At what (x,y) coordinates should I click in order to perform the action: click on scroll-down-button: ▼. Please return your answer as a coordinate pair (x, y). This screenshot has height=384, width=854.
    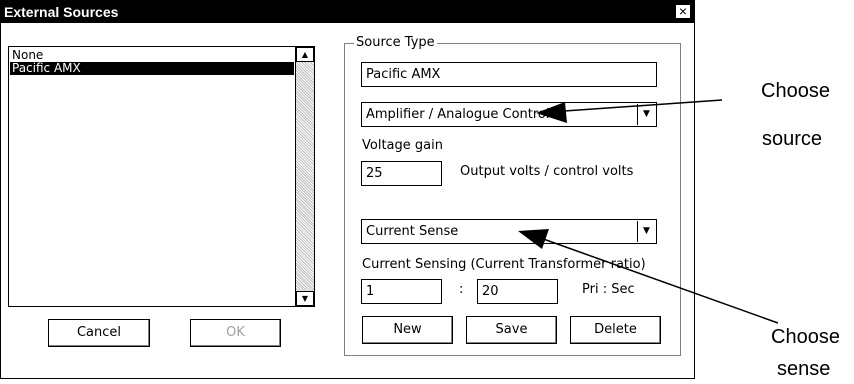
    Looking at the image, I should click on (305, 298).